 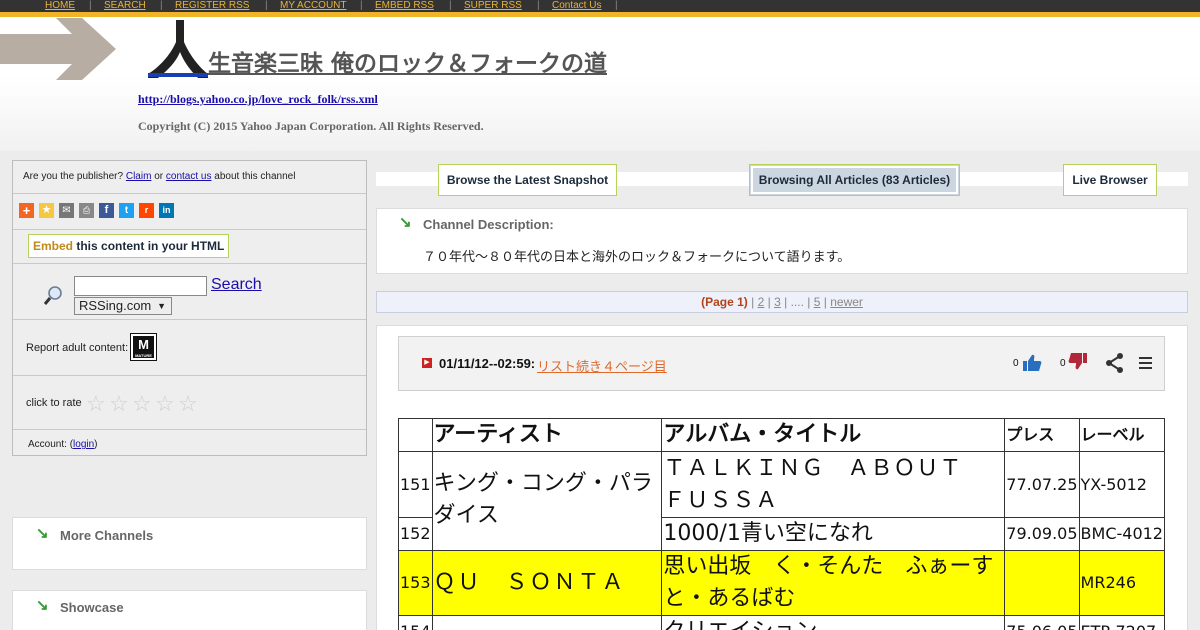 I want to click on article-date: 01/11/12--02:59:, so click(x=487, y=363).